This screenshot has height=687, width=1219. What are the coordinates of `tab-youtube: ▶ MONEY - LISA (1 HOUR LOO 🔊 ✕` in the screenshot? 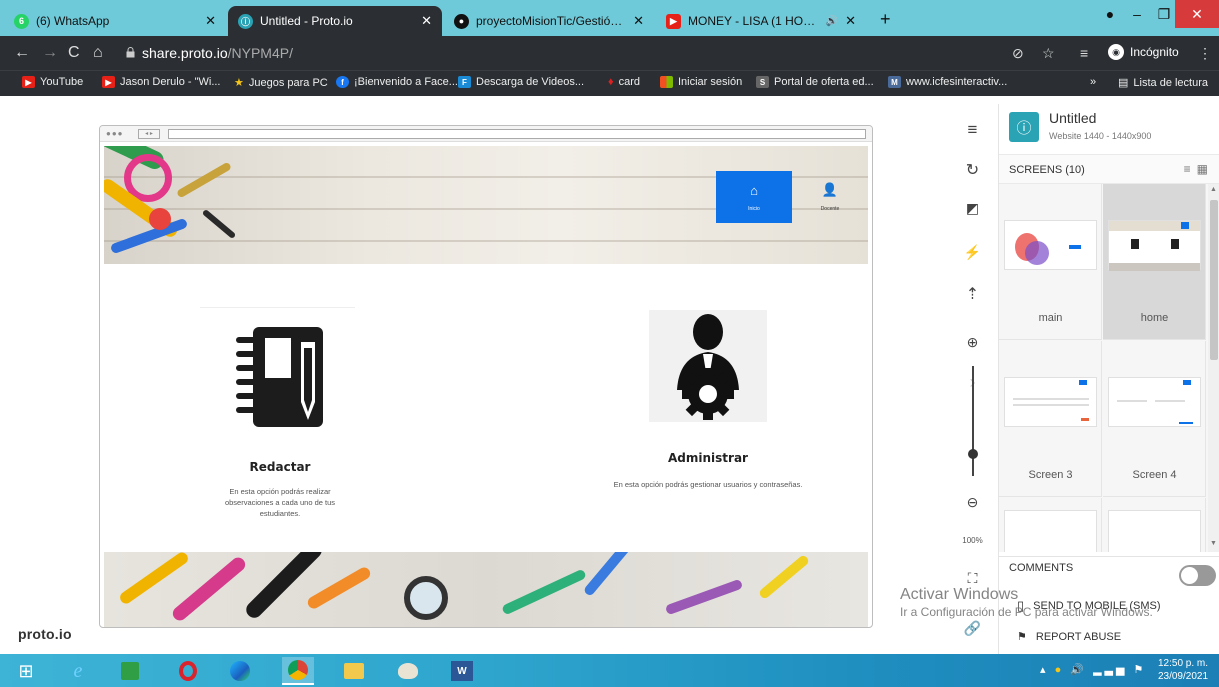 It's located at (761, 21).